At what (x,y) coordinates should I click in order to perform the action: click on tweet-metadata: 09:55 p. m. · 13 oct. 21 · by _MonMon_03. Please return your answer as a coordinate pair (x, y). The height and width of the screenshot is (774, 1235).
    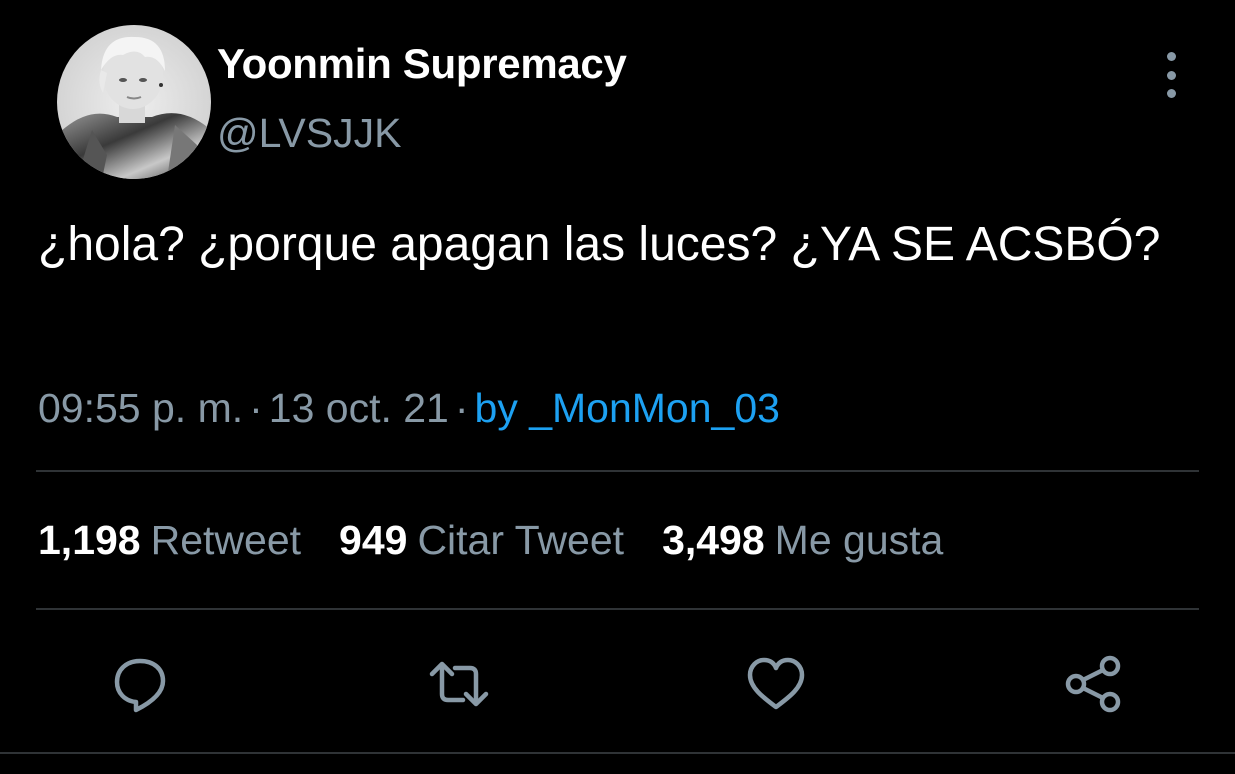
    Looking at the image, I should click on (409, 408).